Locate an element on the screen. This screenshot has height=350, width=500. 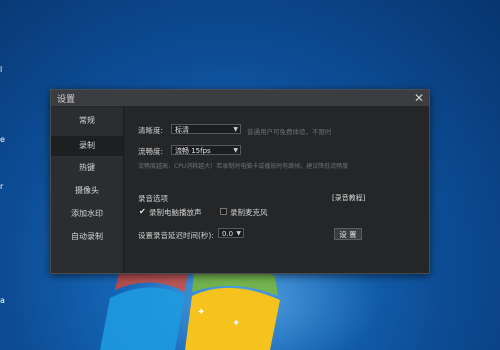
fluency-label: 流畅度: is located at coordinates (151, 151).